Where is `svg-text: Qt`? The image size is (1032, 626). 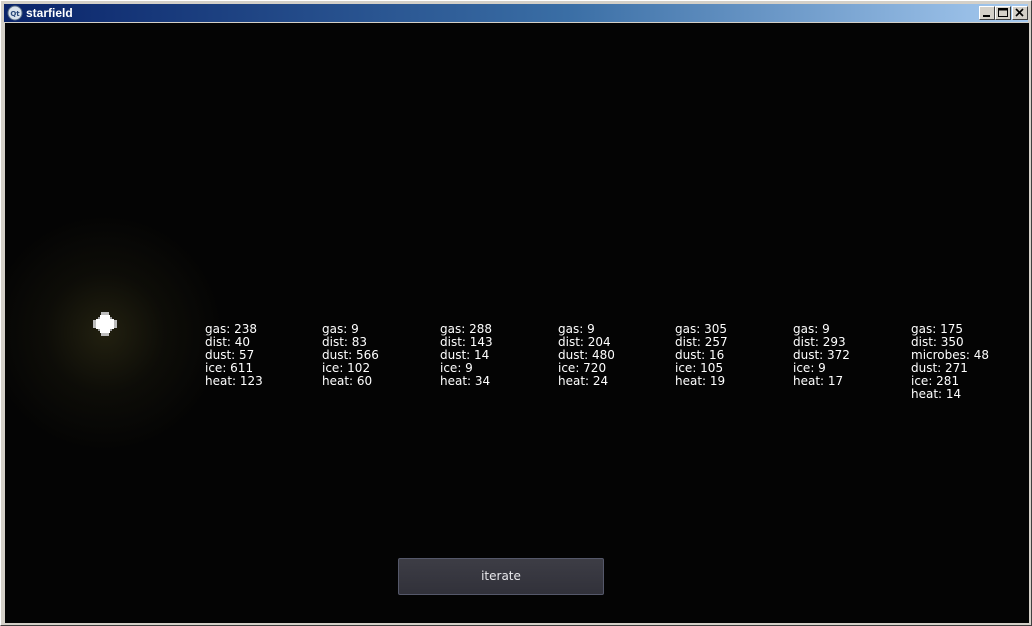
svg-text: Qt is located at coordinates (15, 14).